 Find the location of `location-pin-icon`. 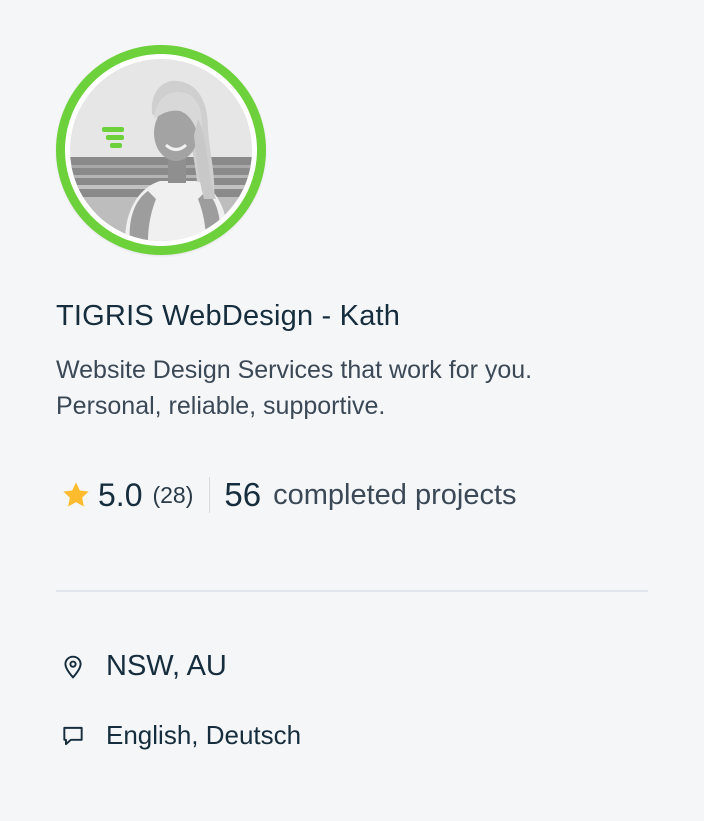

location-pin-icon is located at coordinates (73, 667).